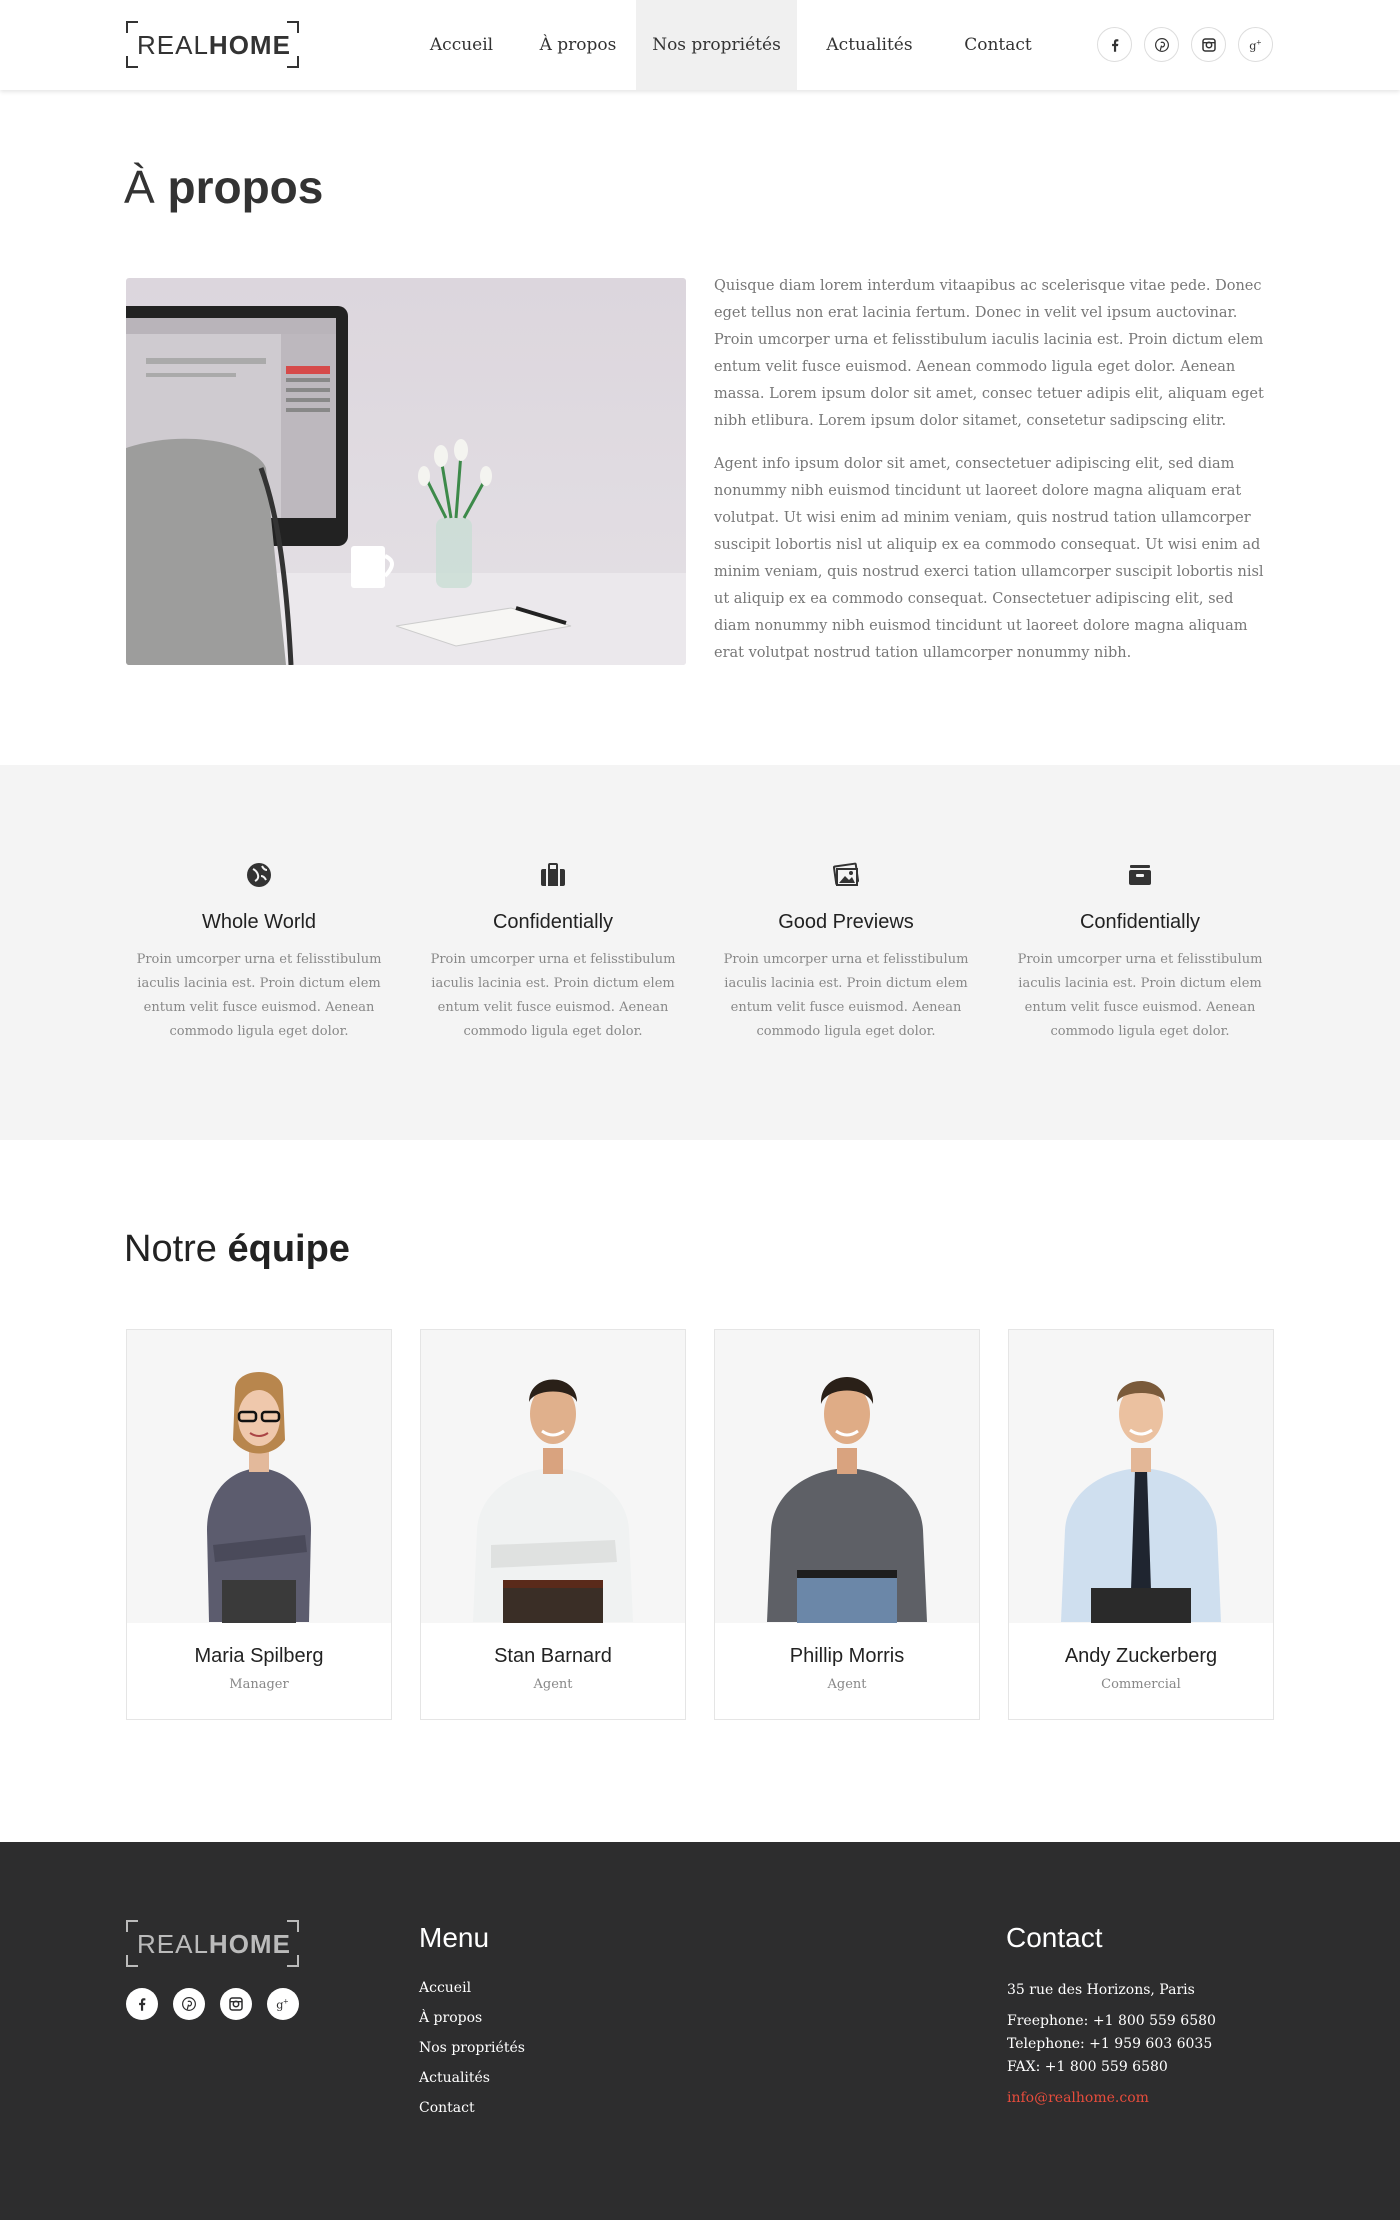  I want to click on contact-freephone: Freephone: +1 800 559 6580, so click(1111, 2021).